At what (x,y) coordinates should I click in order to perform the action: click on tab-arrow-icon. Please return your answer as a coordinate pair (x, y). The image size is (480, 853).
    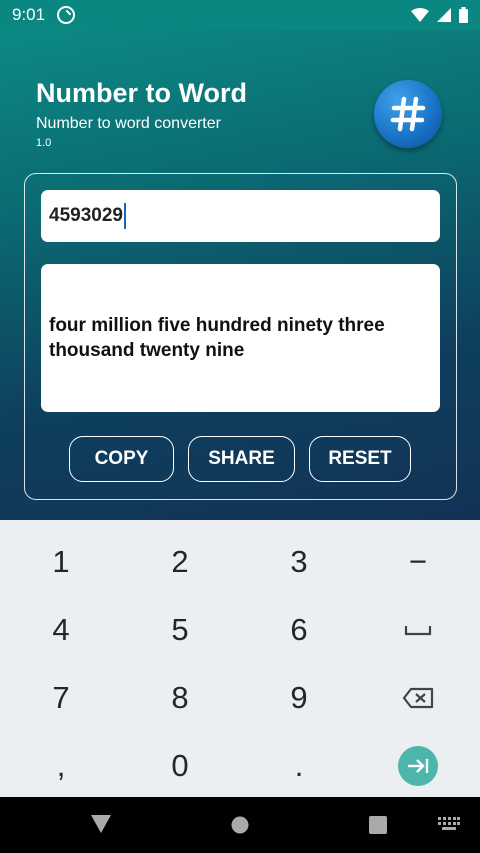
    Looking at the image, I should click on (418, 766).